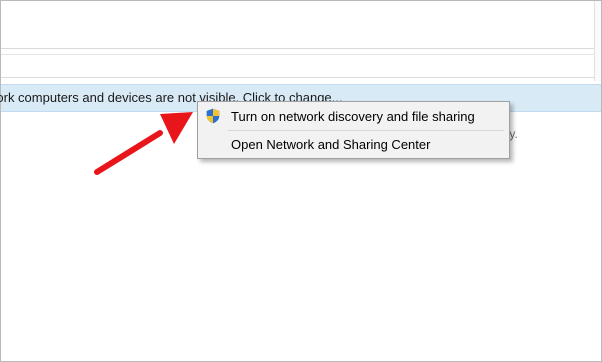  I want to click on uac-shield-icon, so click(213, 116).